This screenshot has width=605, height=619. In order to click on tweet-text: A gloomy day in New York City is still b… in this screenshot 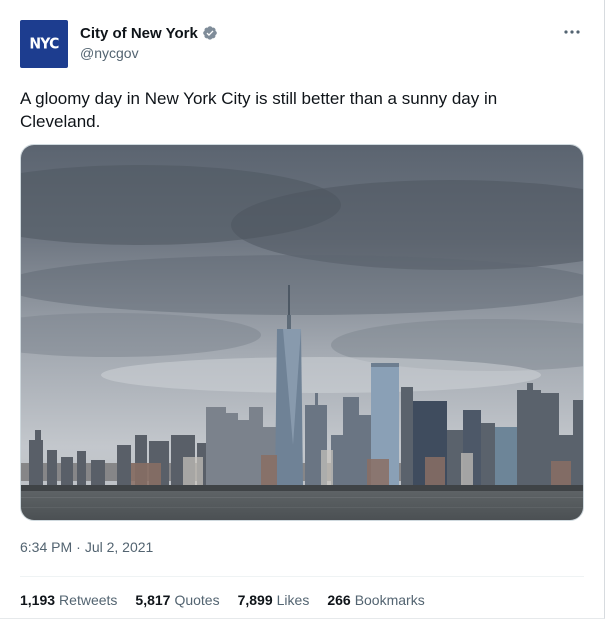, I will do `click(259, 110)`.